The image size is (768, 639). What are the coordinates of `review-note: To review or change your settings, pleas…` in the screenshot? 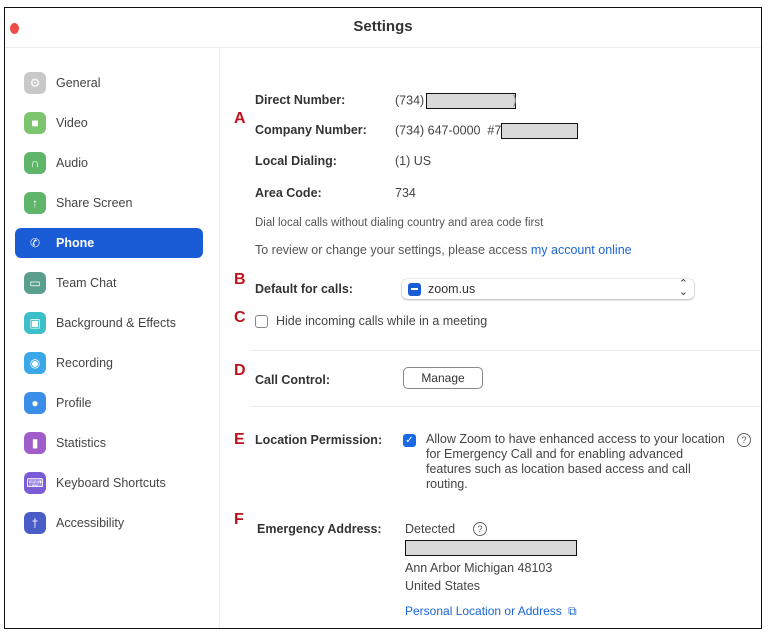 It's located at (443, 250).